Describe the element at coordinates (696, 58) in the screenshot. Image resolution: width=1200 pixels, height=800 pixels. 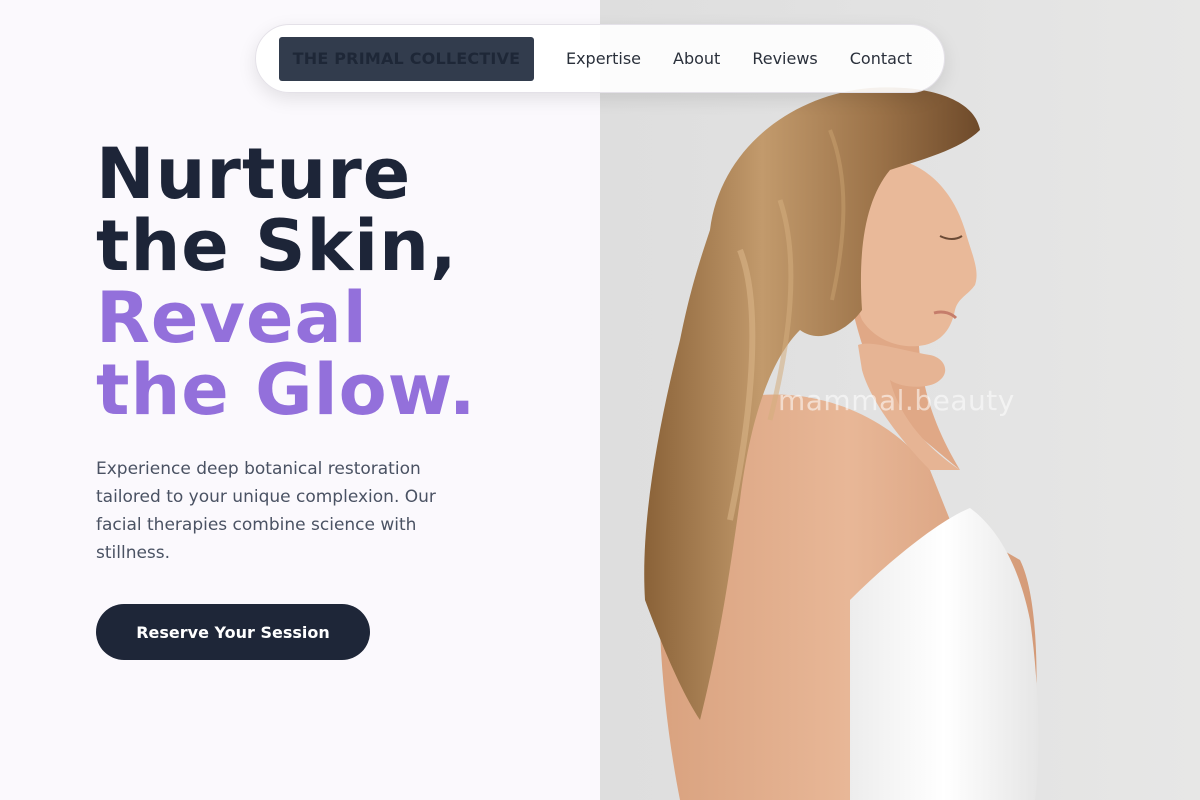
I see `nav-link-about: About` at that location.